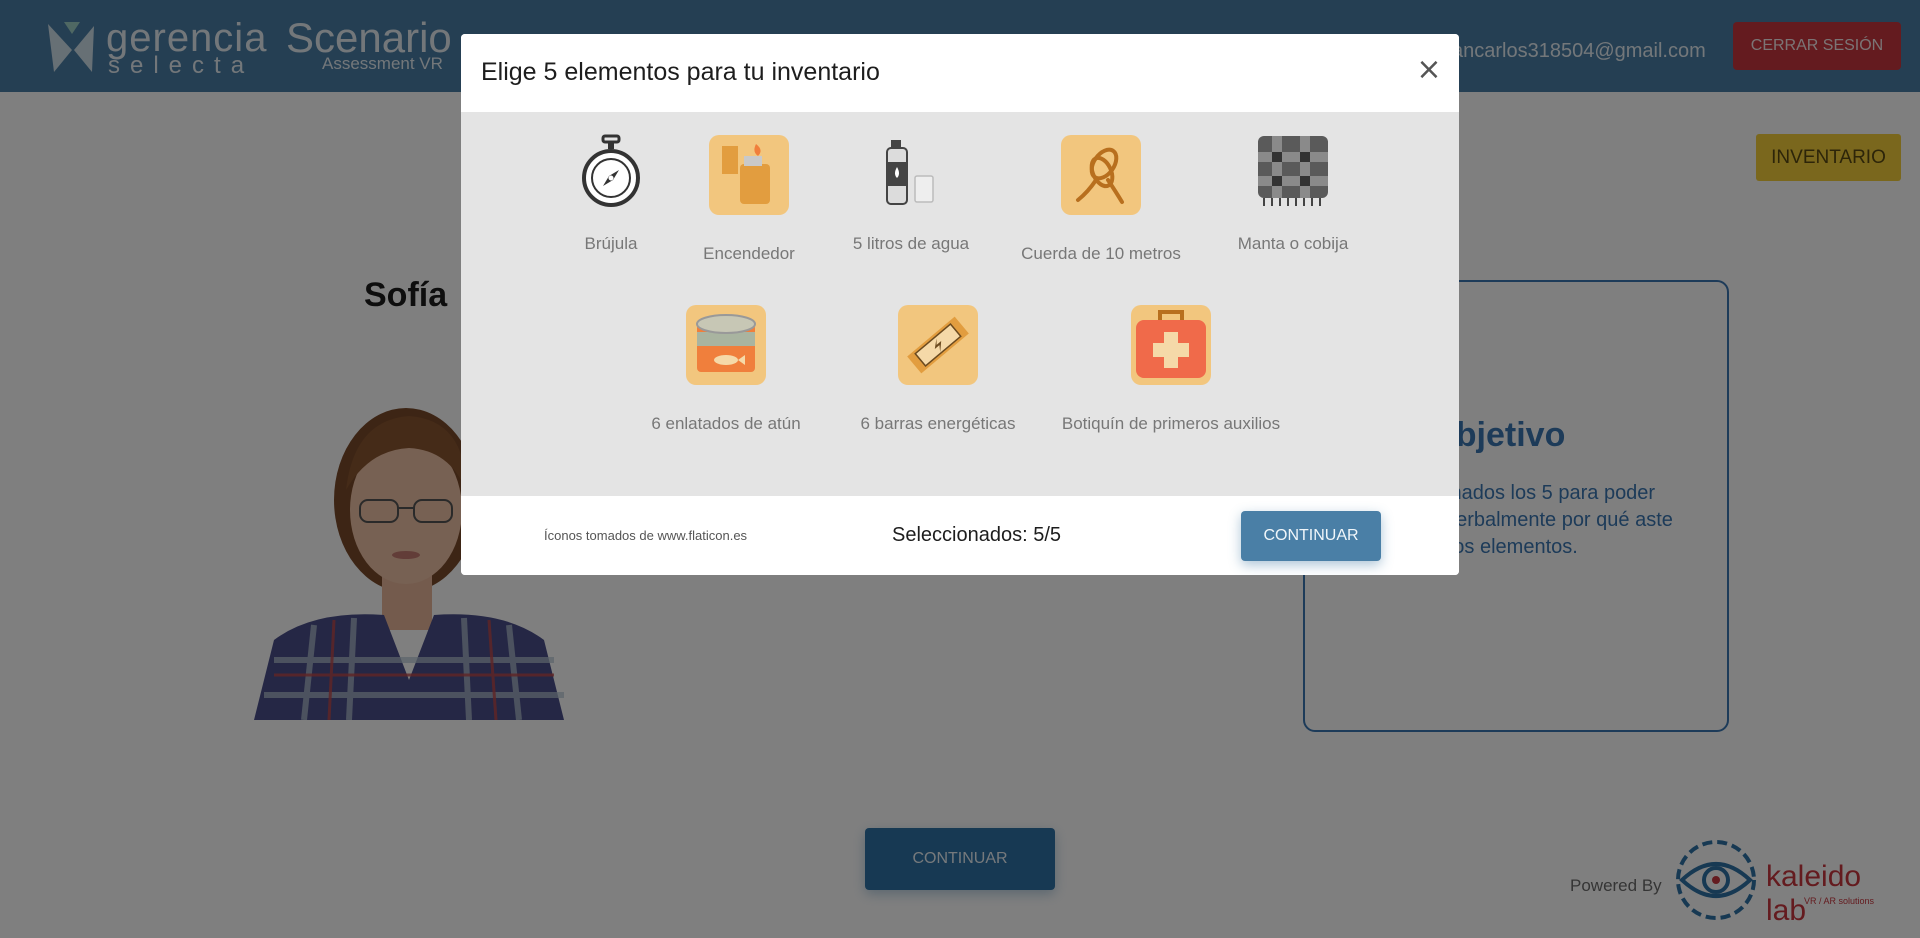 The width and height of the screenshot is (1920, 938). Describe the element at coordinates (680, 72) in the screenshot. I see `modal-title: Elige 5 elementos para tu inventario` at that location.